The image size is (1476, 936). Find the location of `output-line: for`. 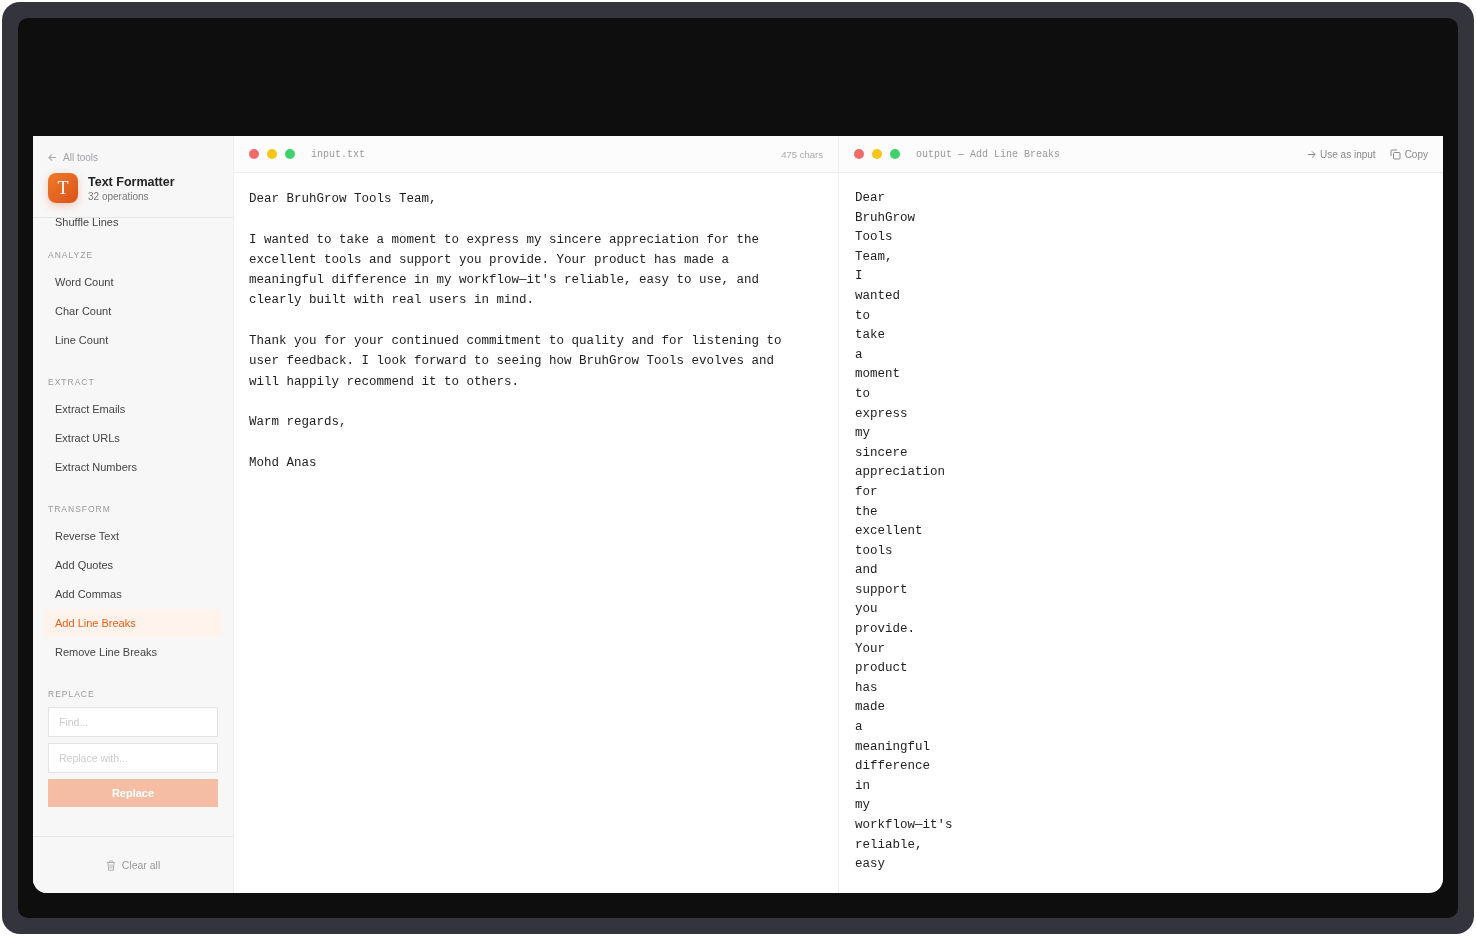

output-line: for is located at coordinates (867, 492).